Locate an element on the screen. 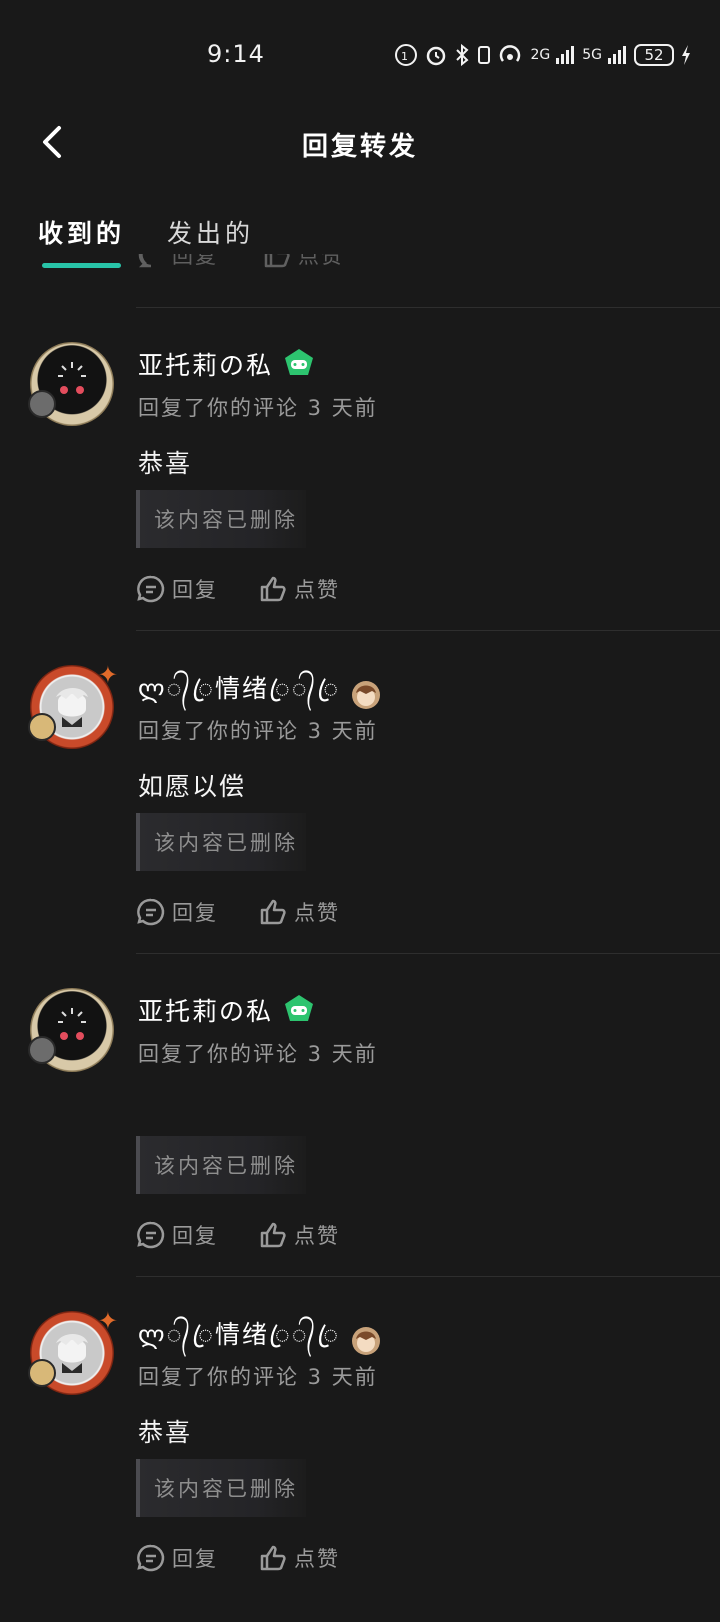 This screenshot has height=1622, width=720. tab-received: 收到的 is located at coordinates (81, 241).